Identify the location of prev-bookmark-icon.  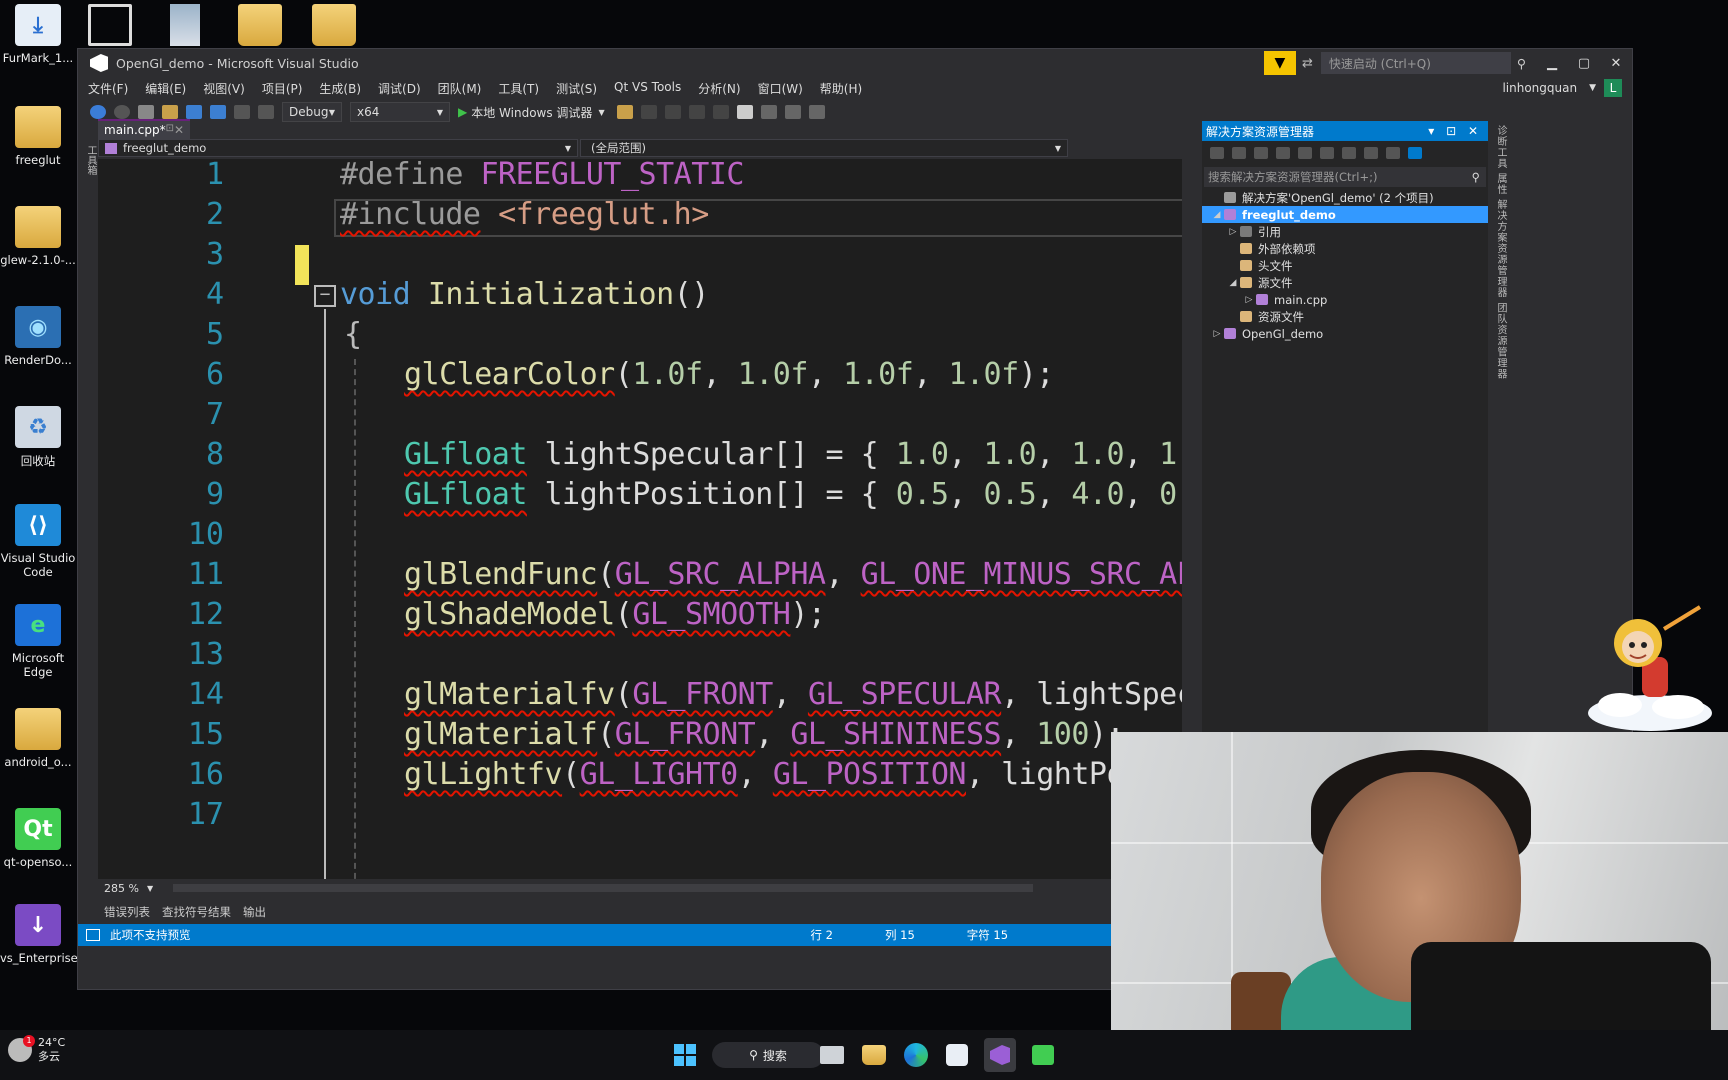
(768, 112).